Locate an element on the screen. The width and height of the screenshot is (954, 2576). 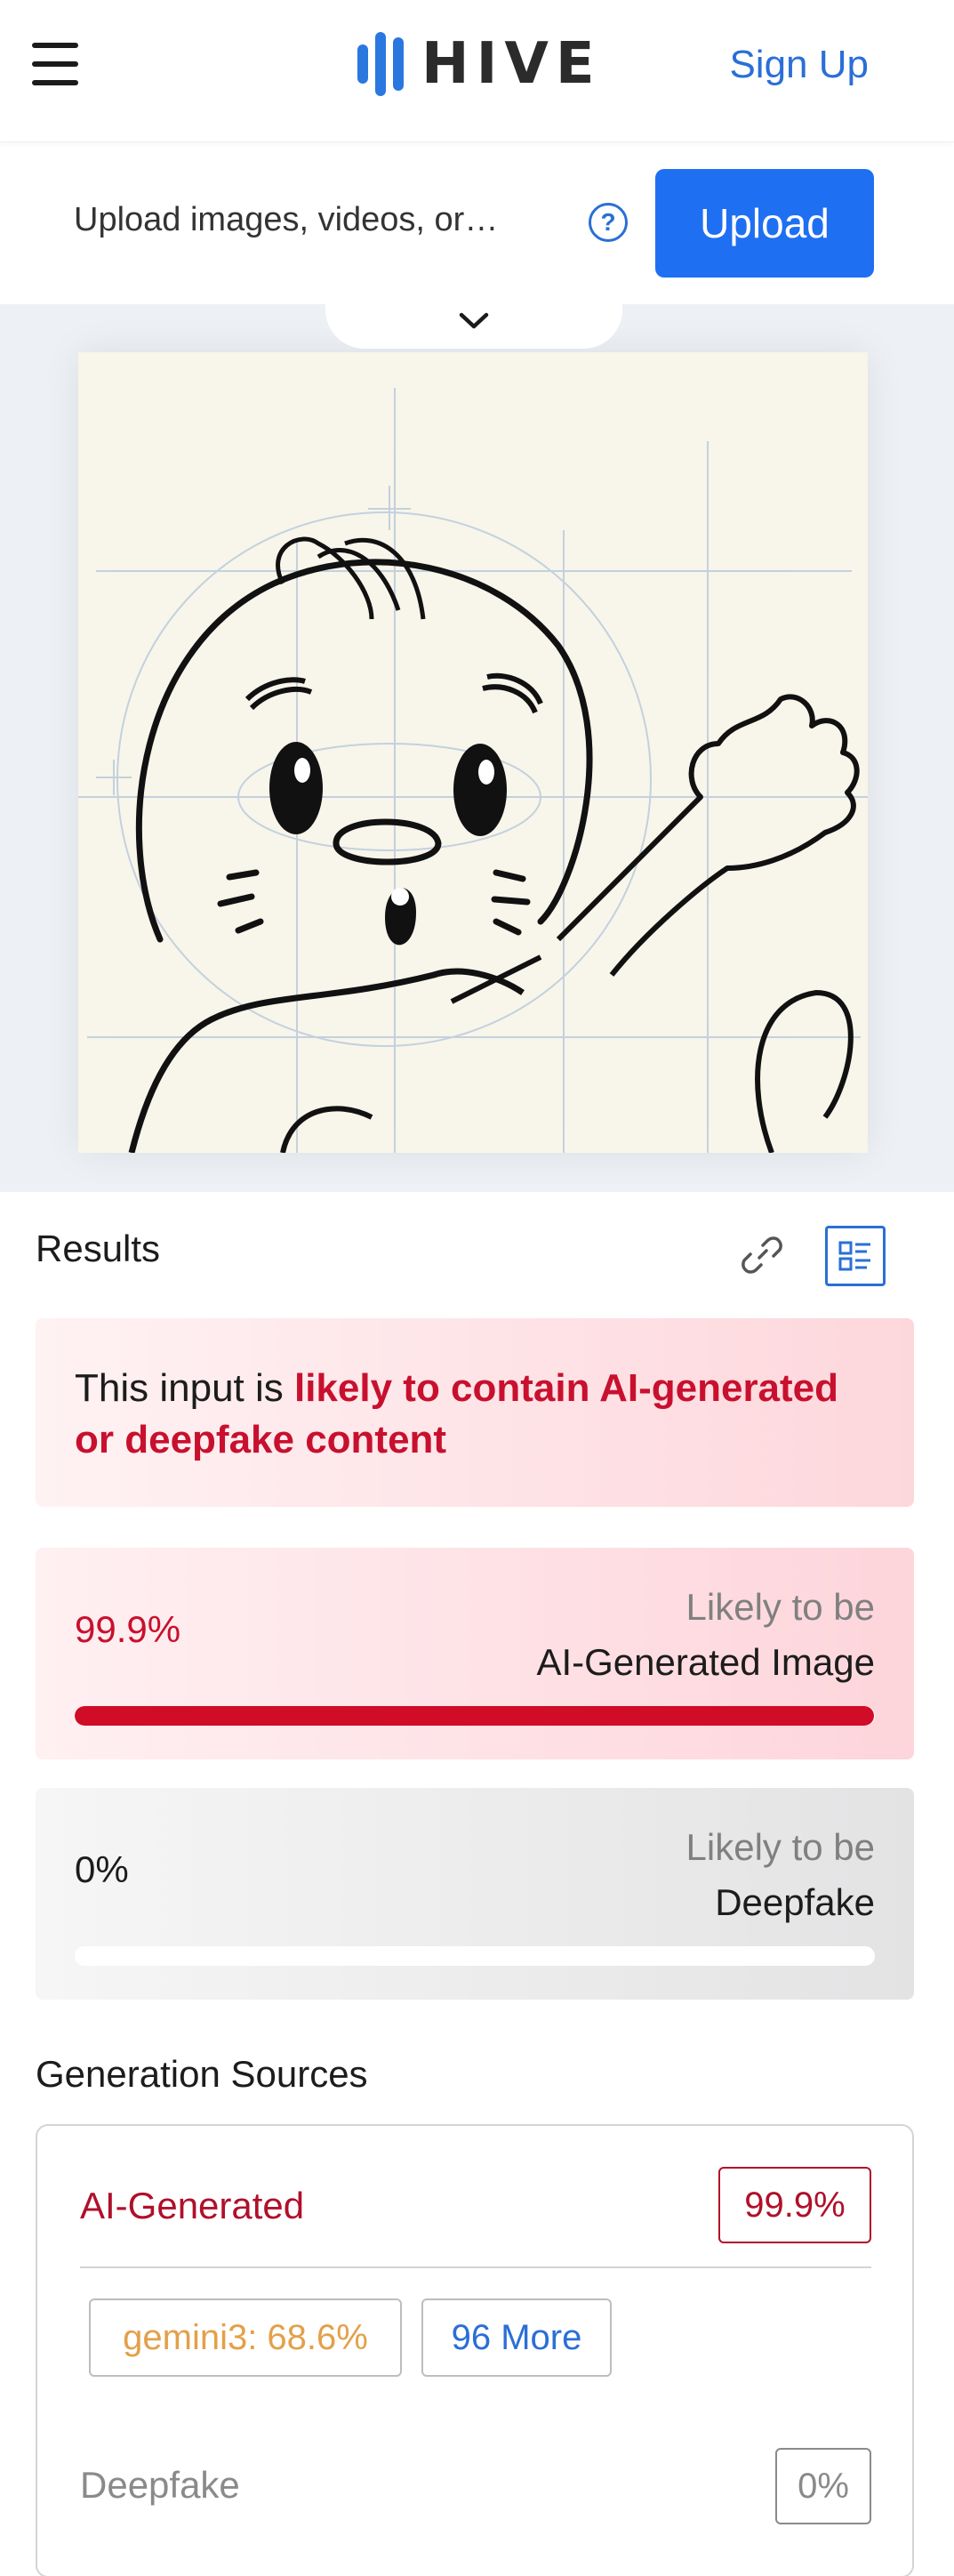
deepfake-likely: Likely to be Deepfake is located at coordinates (780, 1875).